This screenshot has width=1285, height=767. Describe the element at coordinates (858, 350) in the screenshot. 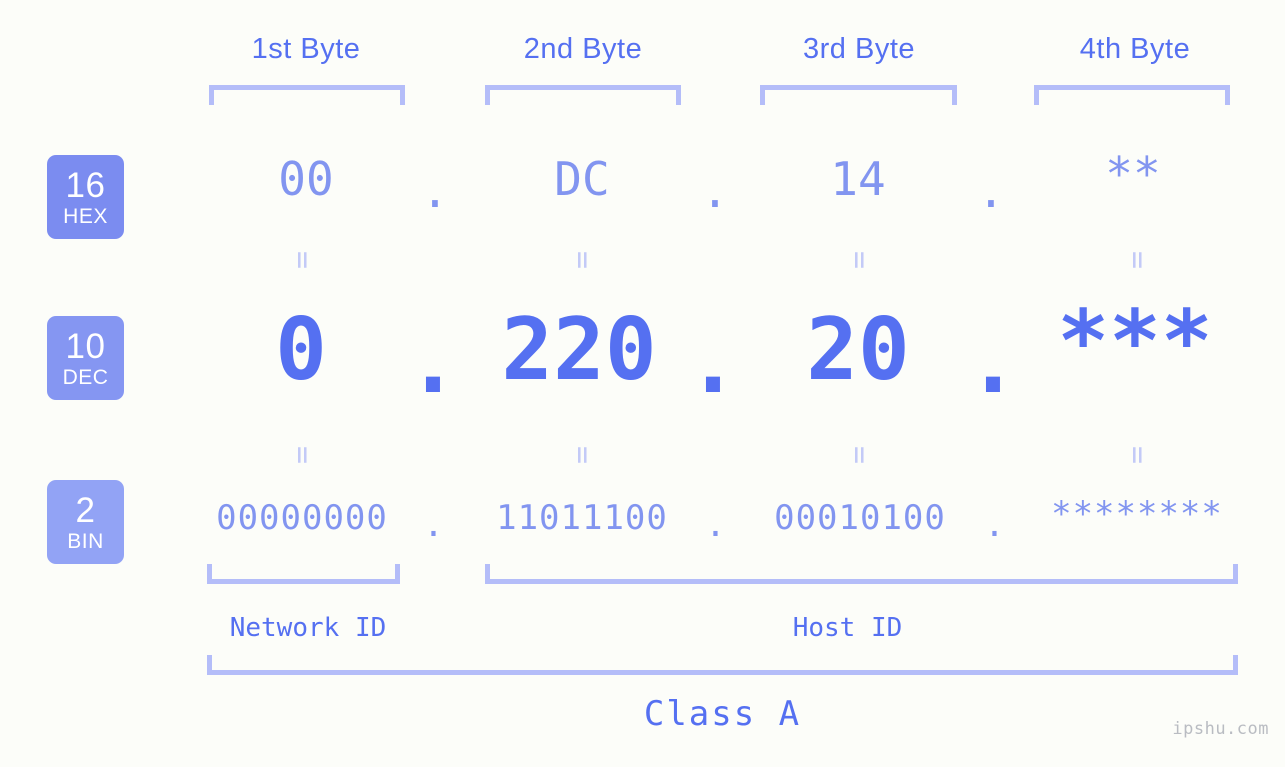

I see `dec-byte-3: 20` at that location.